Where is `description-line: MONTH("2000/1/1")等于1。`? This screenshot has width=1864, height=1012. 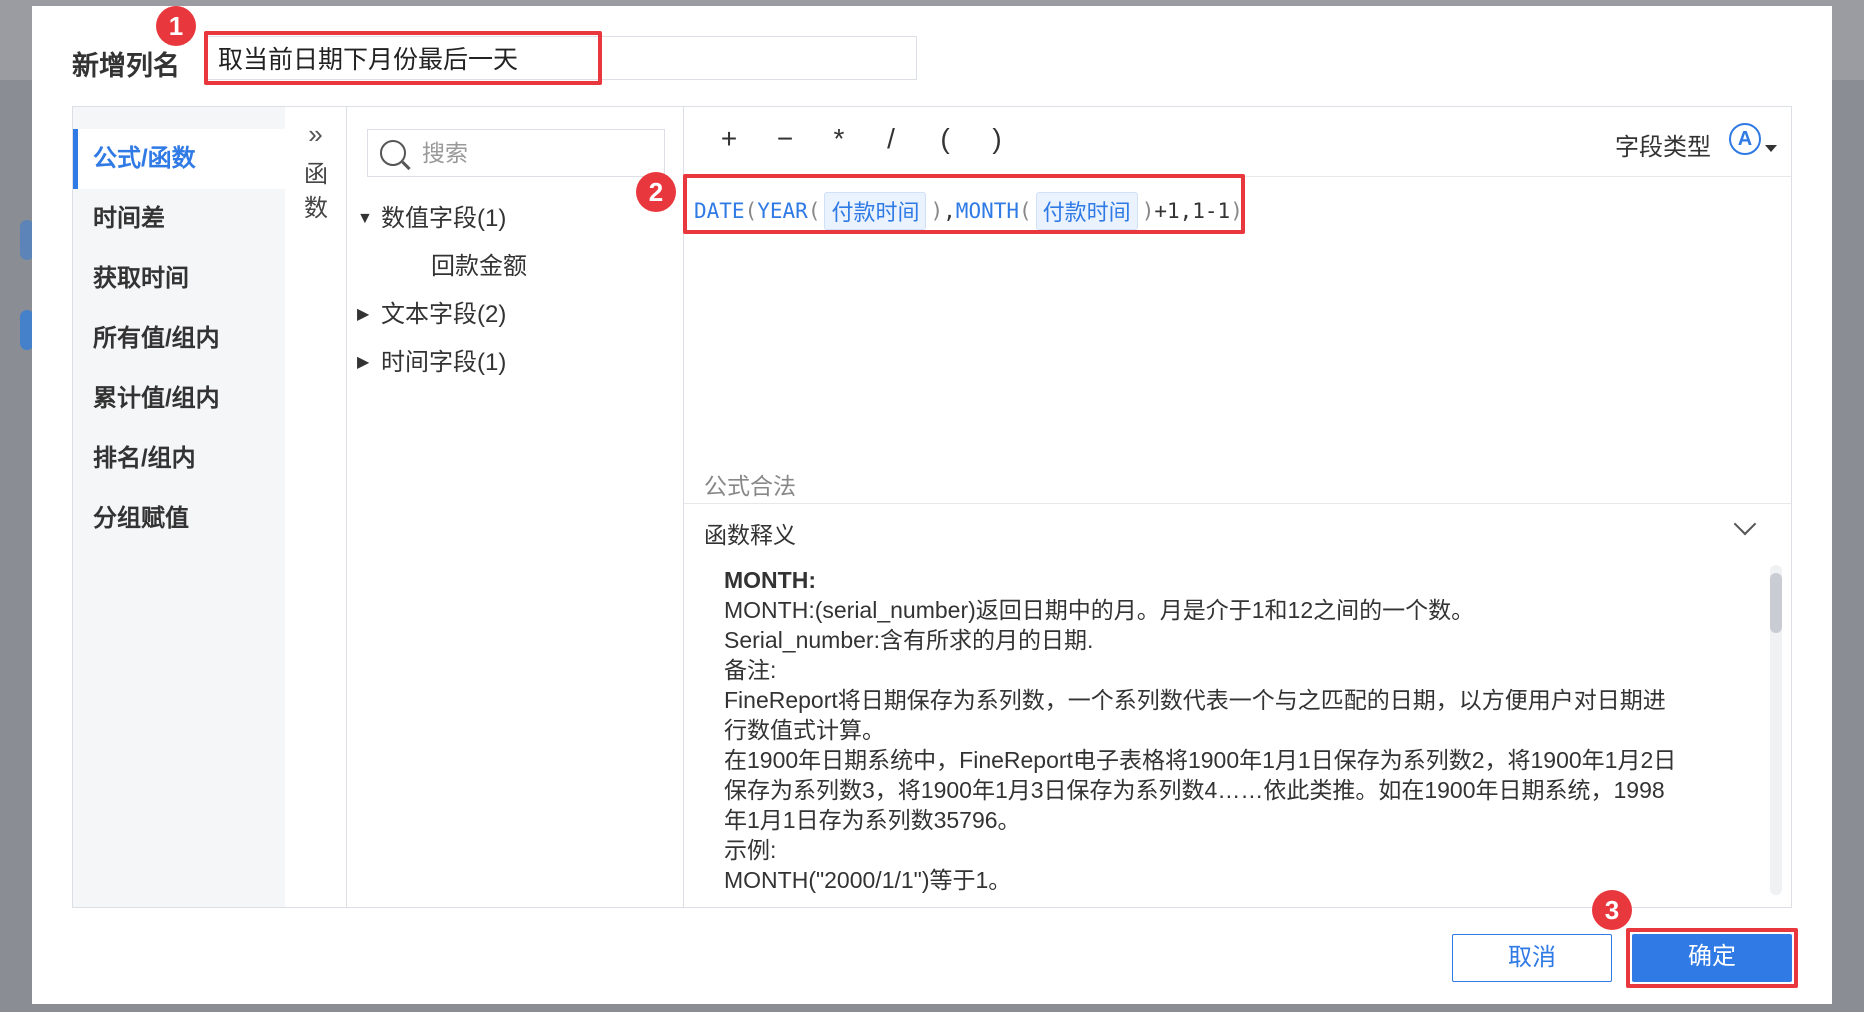
description-line: MONTH("2000/1/1")等于1。 is located at coordinates (868, 880).